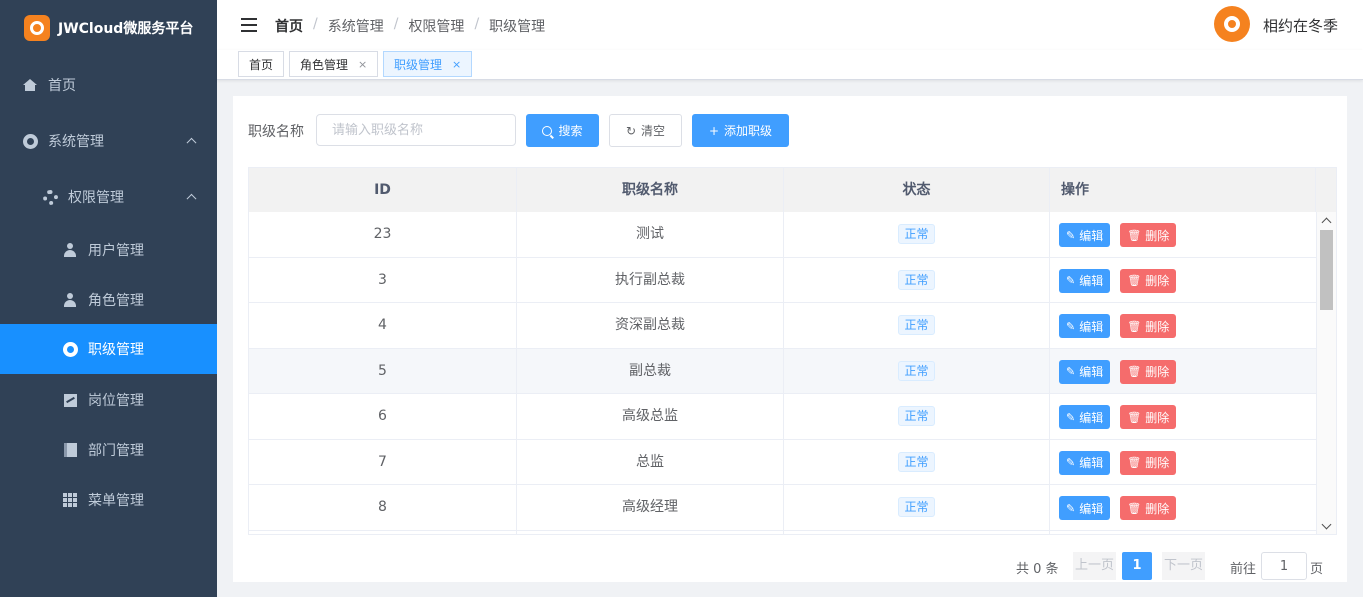 The height and width of the screenshot is (597, 1363). What do you see at coordinates (782, 280) in the screenshot?
I see `table-row: 3 执行副总裁 正常 ✎ 编辑 🗑 删除` at bounding box center [782, 280].